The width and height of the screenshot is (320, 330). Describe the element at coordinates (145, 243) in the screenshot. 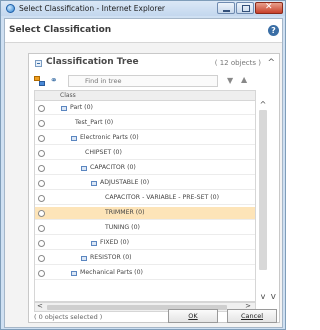

I see `tree-row: FIXED (0)` at that location.